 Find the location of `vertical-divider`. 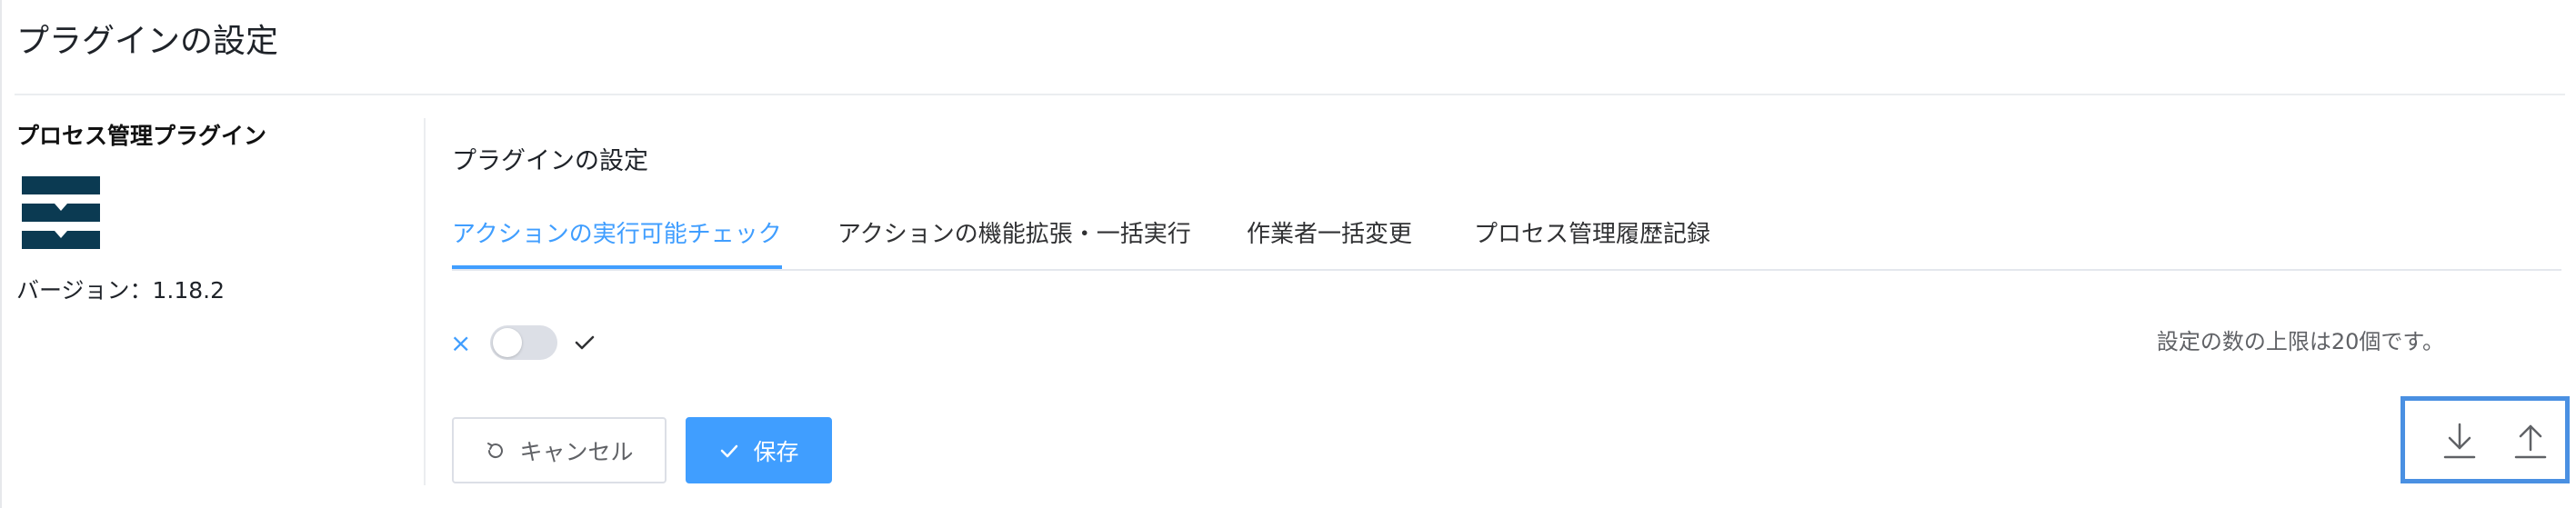

vertical-divider is located at coordinates (425, 301).